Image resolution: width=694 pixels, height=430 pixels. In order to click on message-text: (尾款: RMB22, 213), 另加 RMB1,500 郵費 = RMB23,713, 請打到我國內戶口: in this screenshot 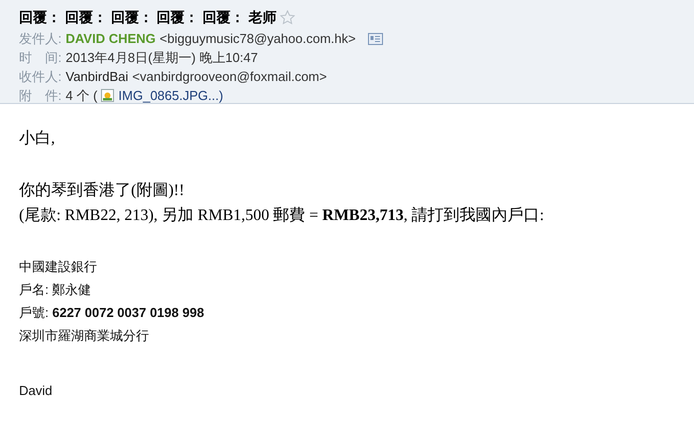, I will do `click(281, 216)`.